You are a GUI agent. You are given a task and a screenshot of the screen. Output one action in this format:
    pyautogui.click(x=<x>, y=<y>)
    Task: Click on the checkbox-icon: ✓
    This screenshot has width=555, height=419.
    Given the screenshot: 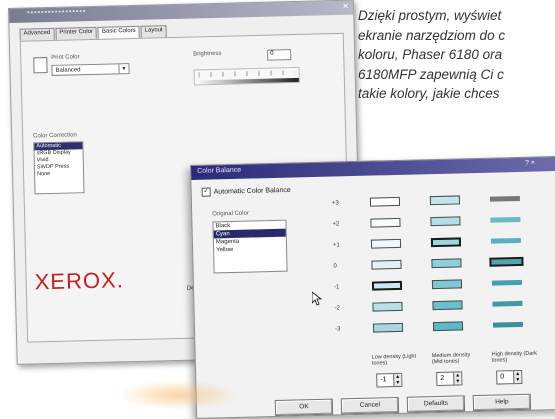 What is the action you would take?
    pyautogui.click(x=206, y=192)
    